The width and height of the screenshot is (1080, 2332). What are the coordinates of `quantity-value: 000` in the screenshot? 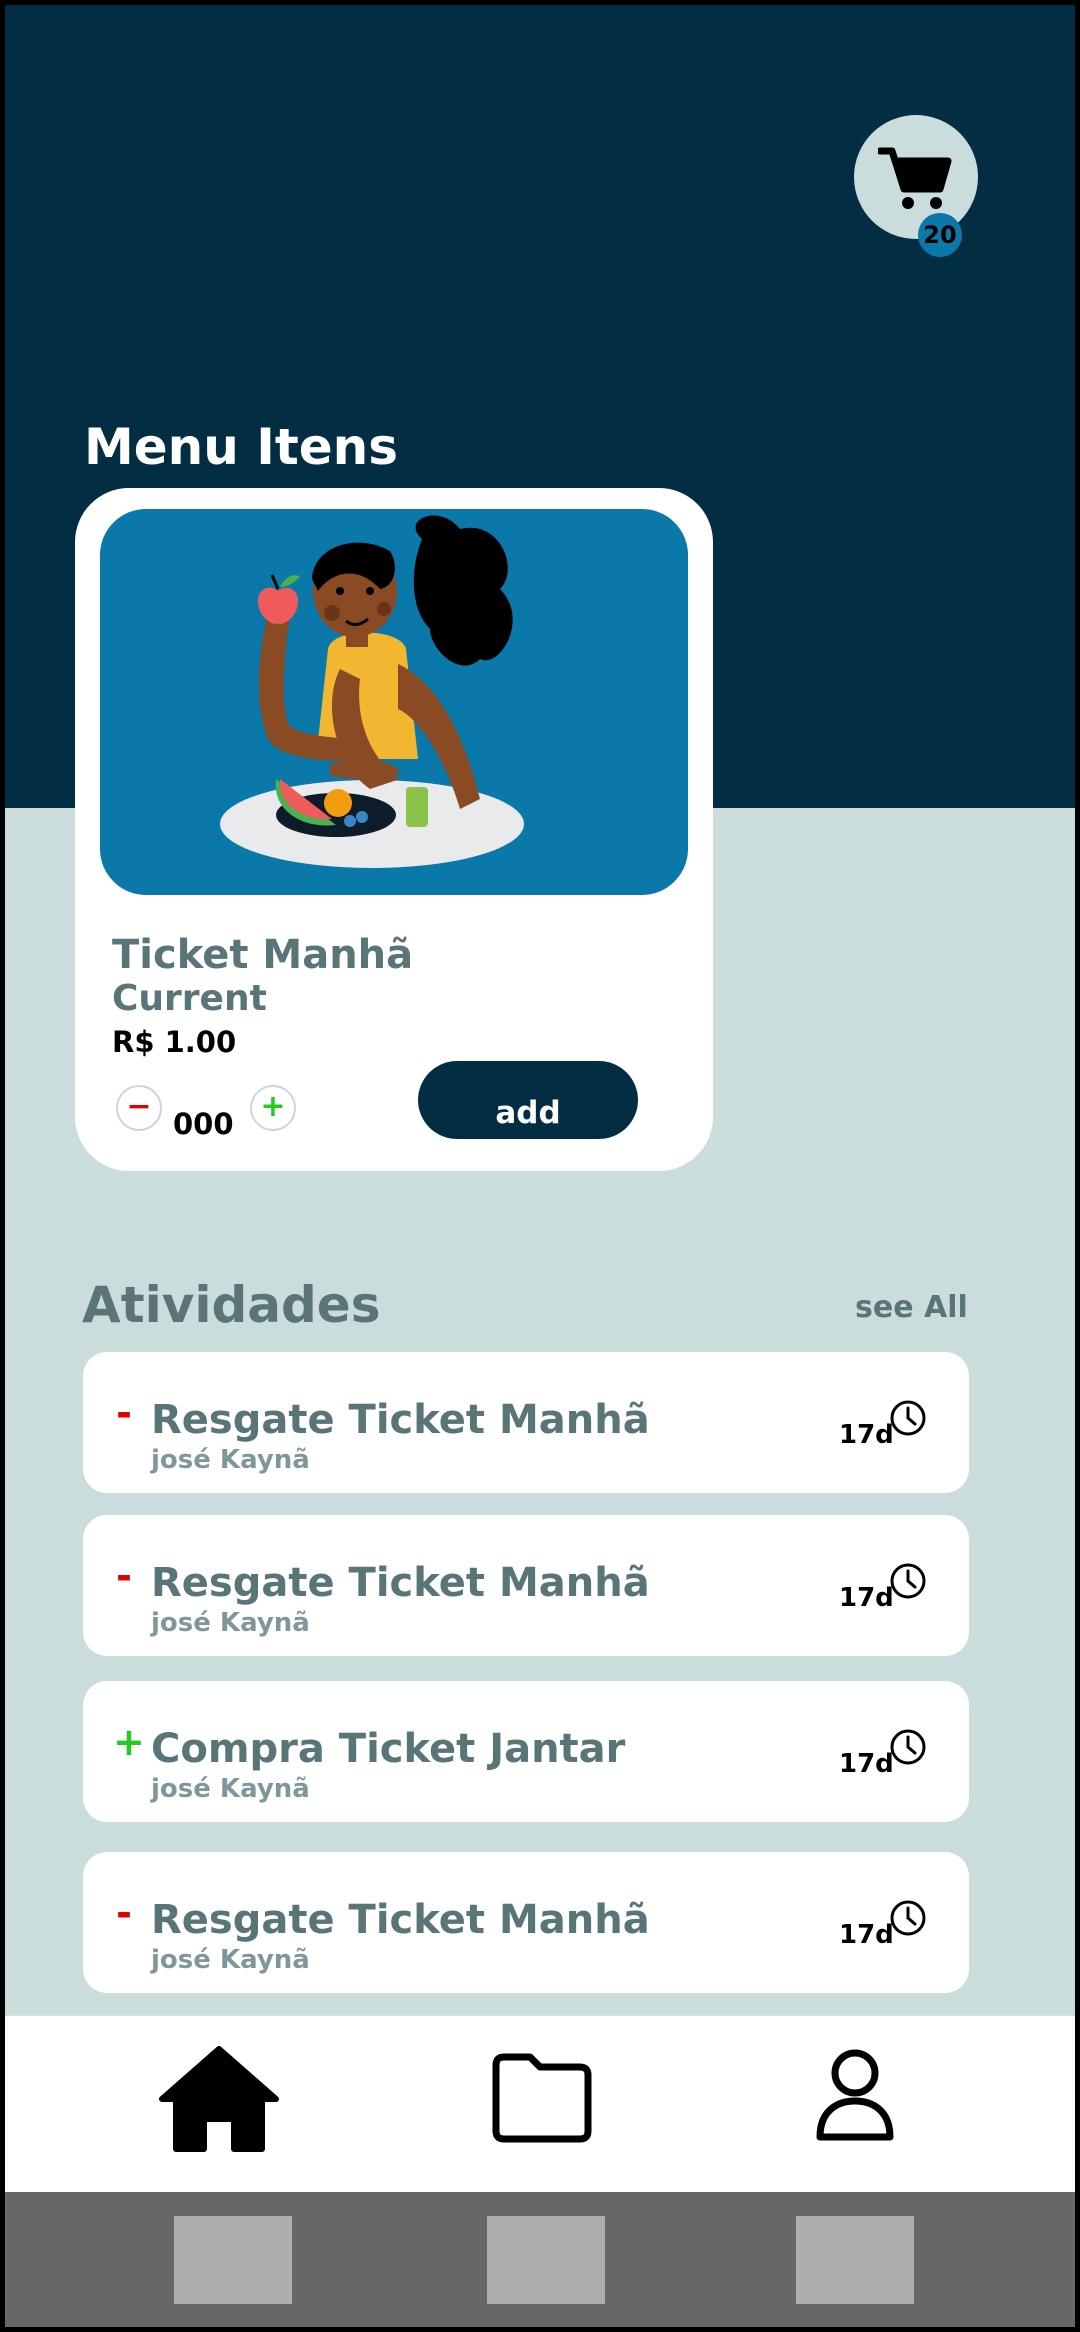 It's located at (203, 1124).